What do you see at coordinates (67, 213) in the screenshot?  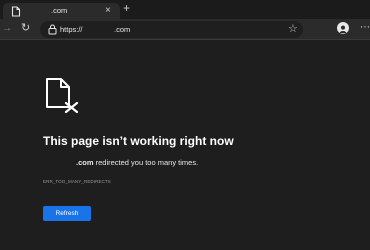 I see `refresh-button: Refresh` at bounding box center [67, 213].